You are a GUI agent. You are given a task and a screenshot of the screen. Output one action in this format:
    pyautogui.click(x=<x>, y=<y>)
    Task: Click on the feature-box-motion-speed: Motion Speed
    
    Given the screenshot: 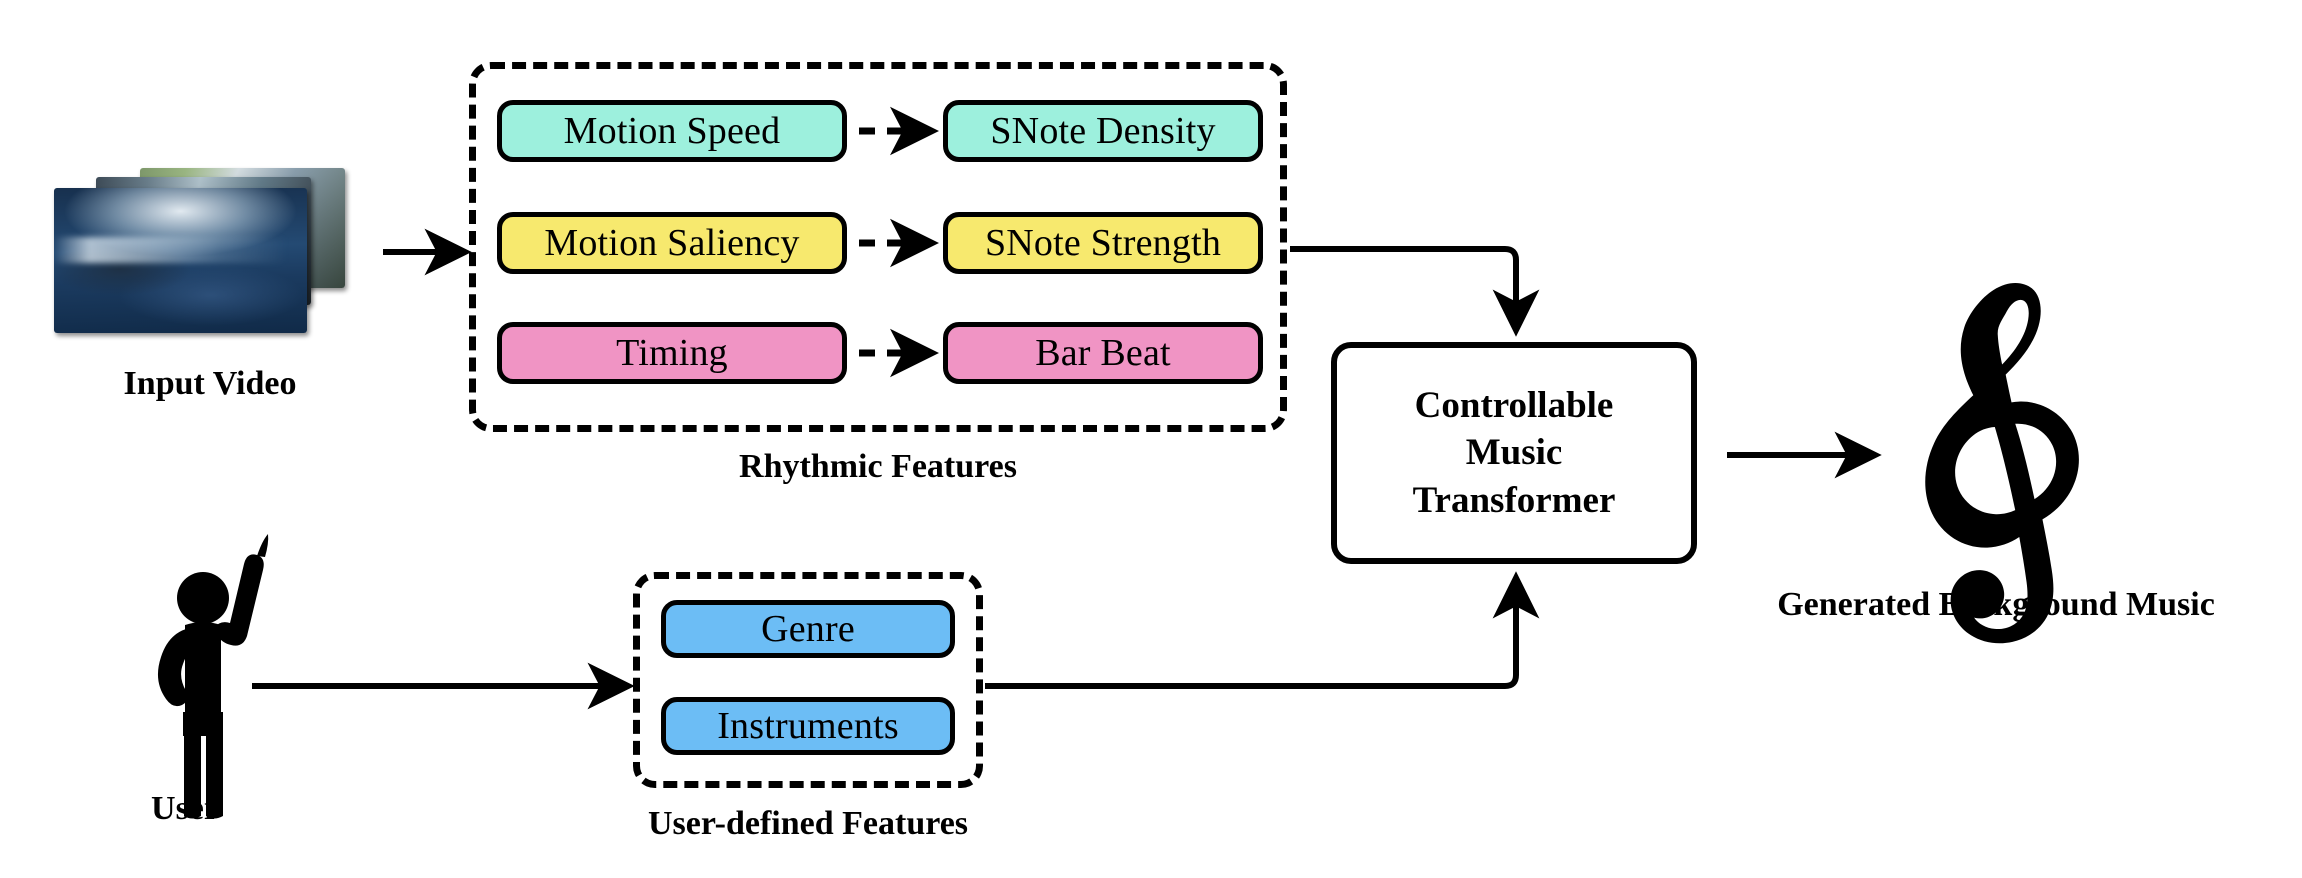 What is the action you would take?
    pyautogui.click(x=672, y=131)
    